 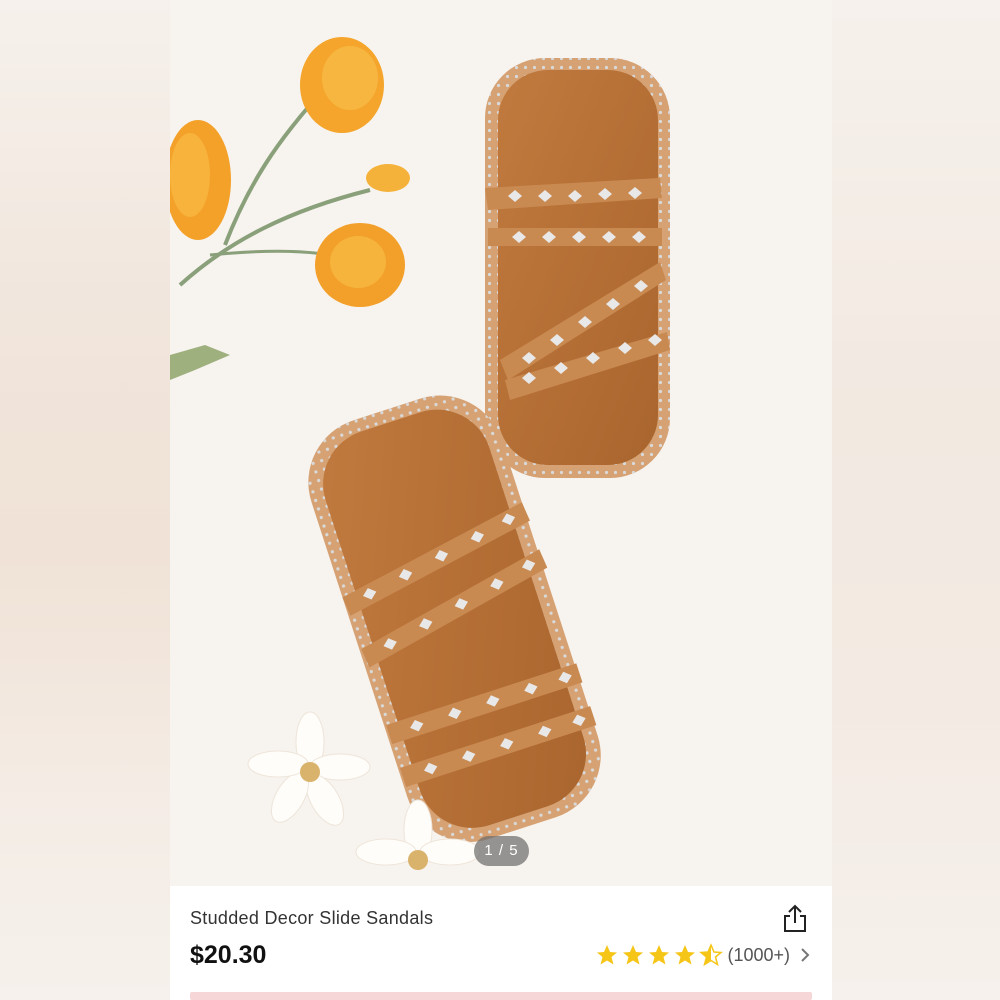 I want to click on rating-summary: (1000+), so click(x=702, y=955).